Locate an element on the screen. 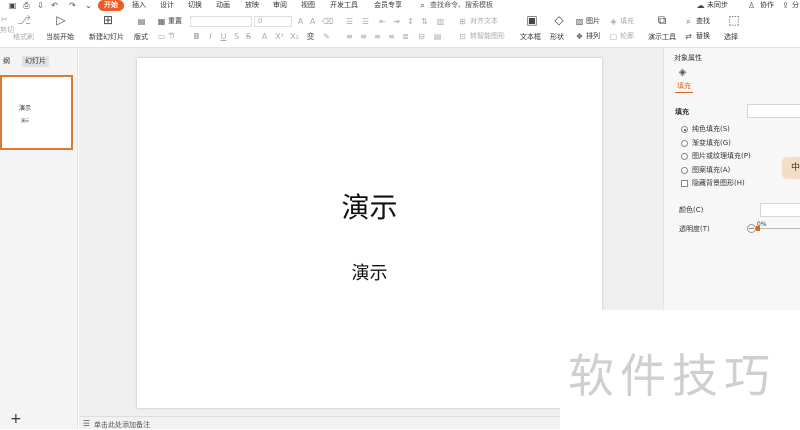  increase-indent-icon: ⇥ is located at coordinates (396, 21).